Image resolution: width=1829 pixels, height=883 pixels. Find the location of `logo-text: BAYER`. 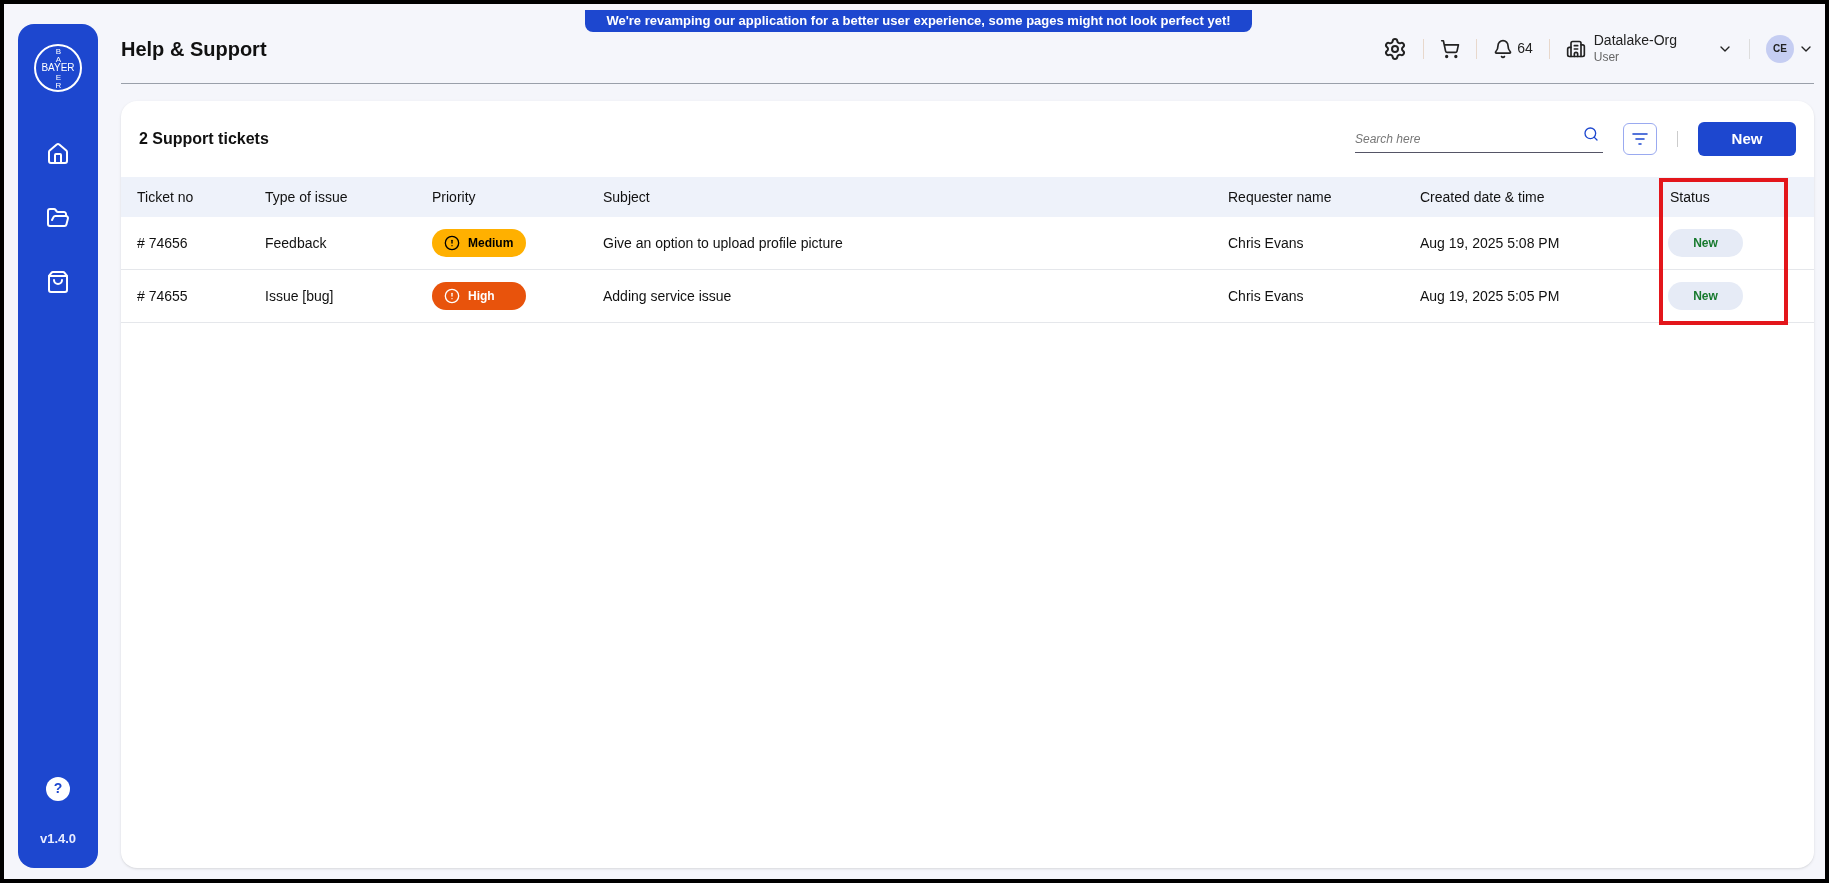

logo-text: BAYER is located at coordinates (58, 68).